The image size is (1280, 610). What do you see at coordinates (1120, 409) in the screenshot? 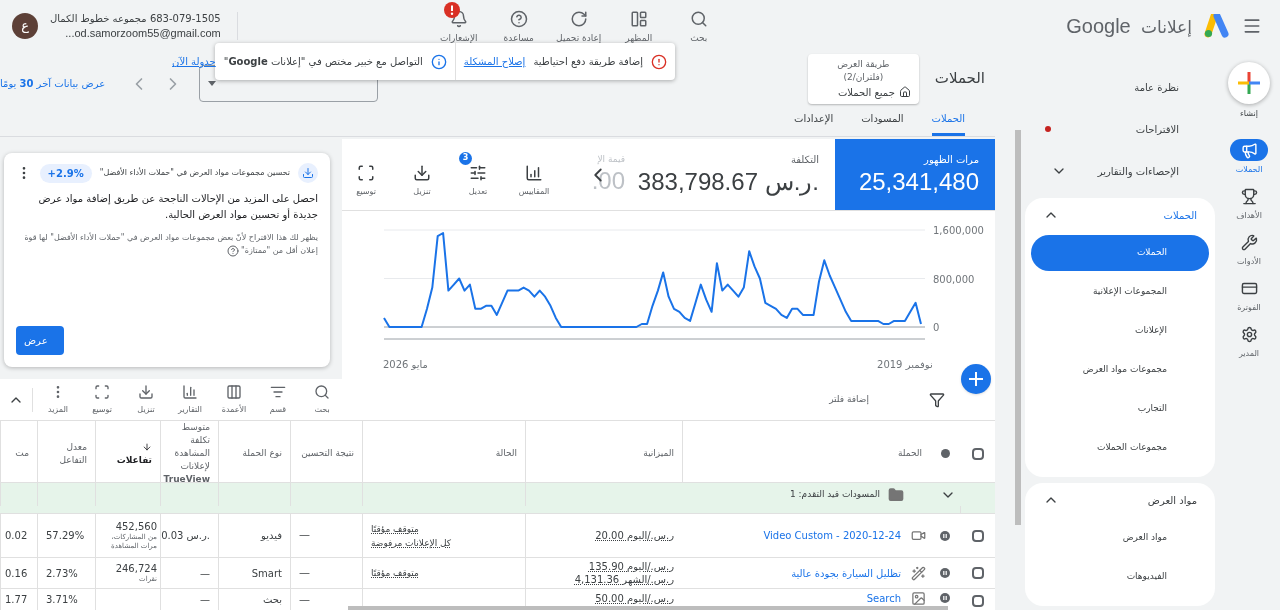
I see `nav-subitem: التجارب` at bounding box center [1120, 409].